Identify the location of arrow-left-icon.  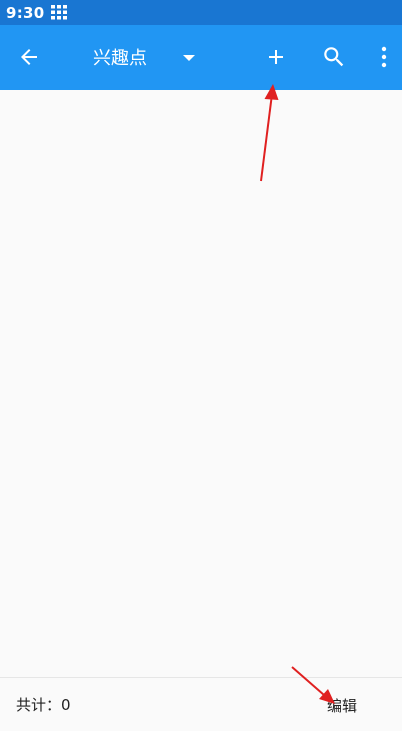
(29, 57).